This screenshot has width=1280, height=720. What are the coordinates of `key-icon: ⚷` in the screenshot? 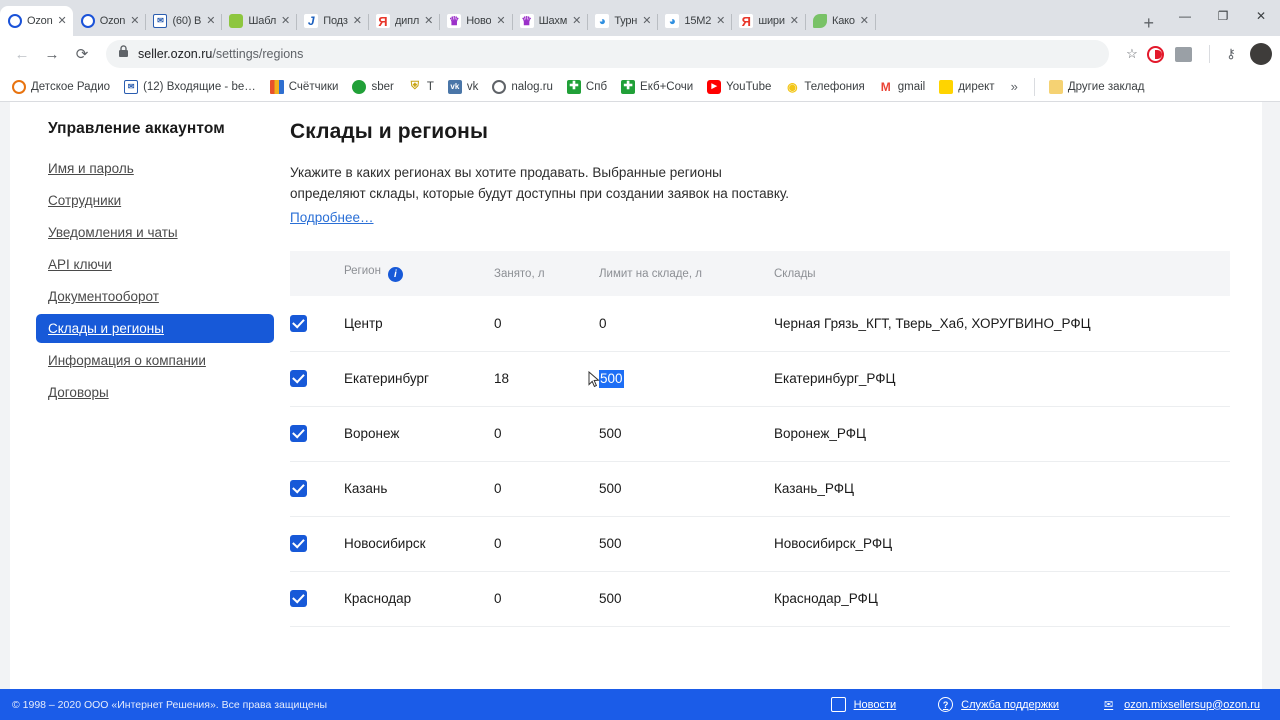 It's located at (1231, 54).